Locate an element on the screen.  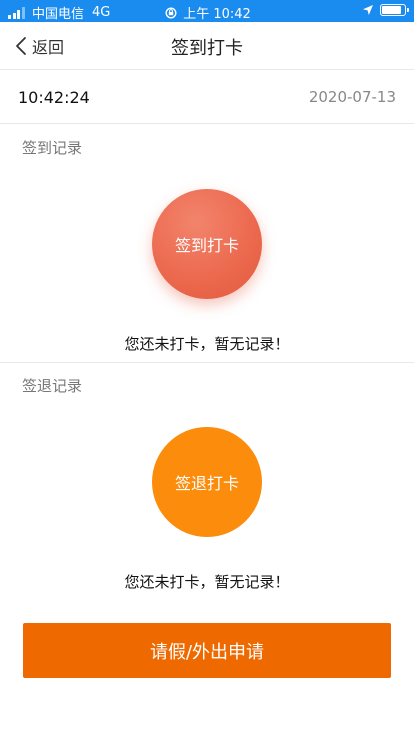
leave-request-label: 请假/外出申请 is located at coordinates (207, 652).